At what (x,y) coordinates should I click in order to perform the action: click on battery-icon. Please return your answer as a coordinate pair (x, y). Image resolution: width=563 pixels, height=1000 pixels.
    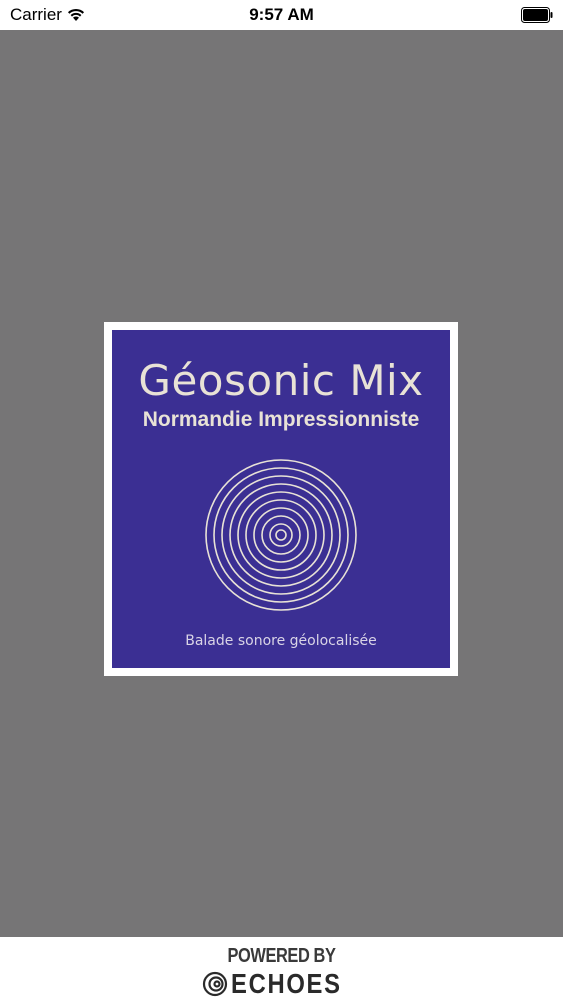
    Looking at the image, I should click on (537, 15).